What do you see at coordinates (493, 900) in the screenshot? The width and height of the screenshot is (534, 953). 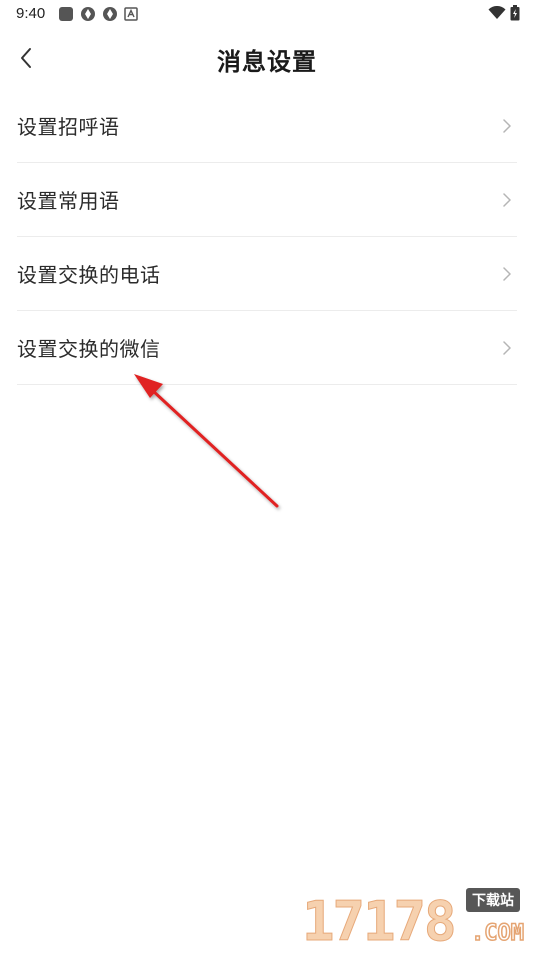 I see `watermark-badge: 下载站` at bounding box center [493, 900].